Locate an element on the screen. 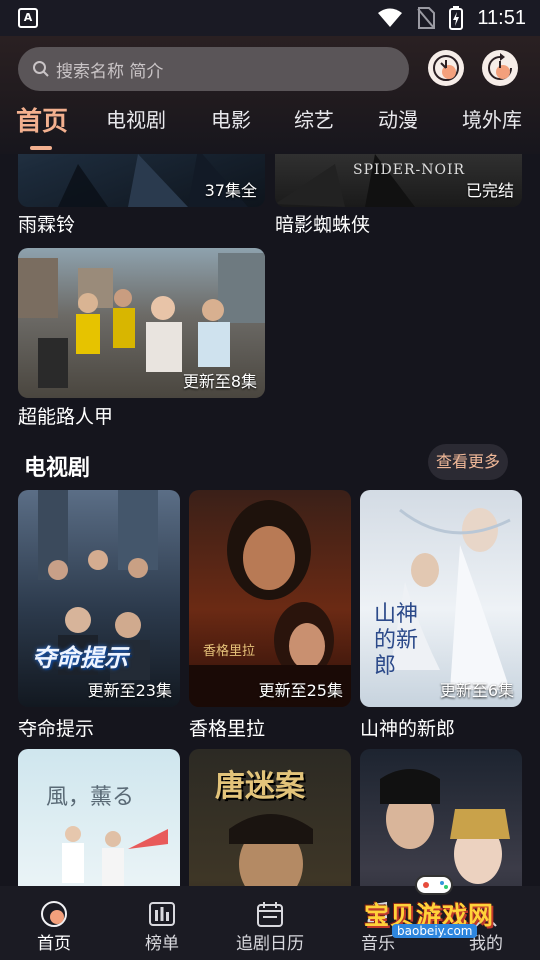 The image size is (540, 960). poster-image: 夺命提示 更新至23集 is located at coordinates (99, 598).